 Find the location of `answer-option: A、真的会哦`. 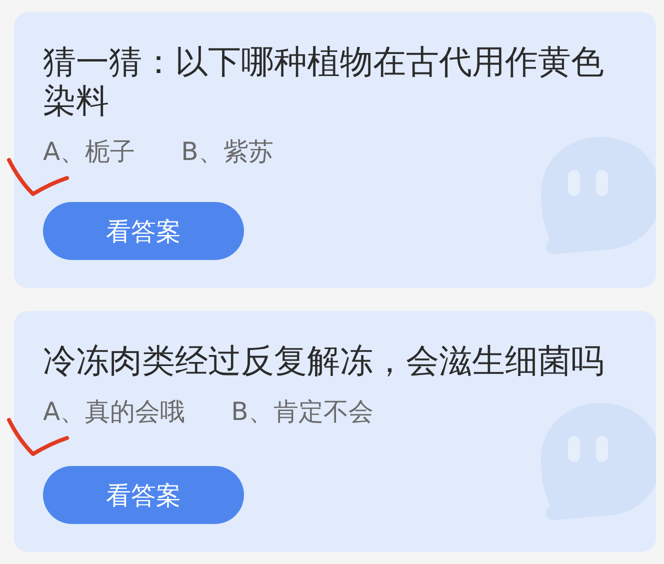

answer-option: A、真的会哦 is located at coordinates (114, 411).